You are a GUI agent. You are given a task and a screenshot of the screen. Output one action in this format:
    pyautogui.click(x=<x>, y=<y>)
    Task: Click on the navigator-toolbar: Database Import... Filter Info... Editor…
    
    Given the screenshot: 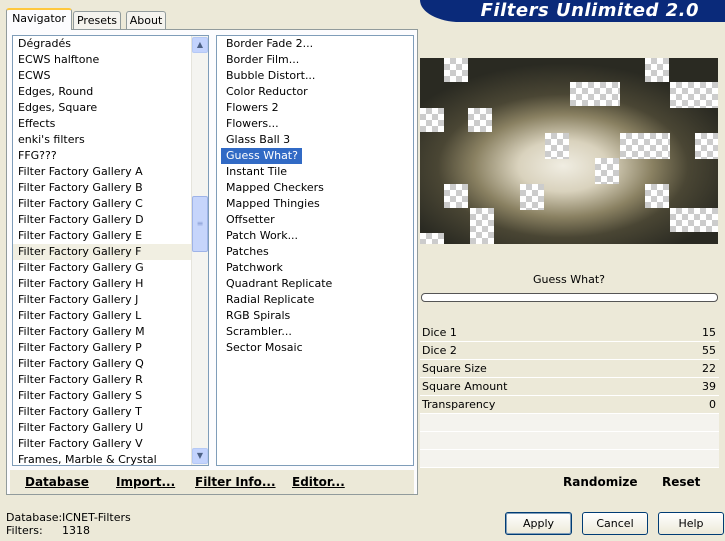 What is the action you would take?
    pyautogui.click(x=212, y=482)
    